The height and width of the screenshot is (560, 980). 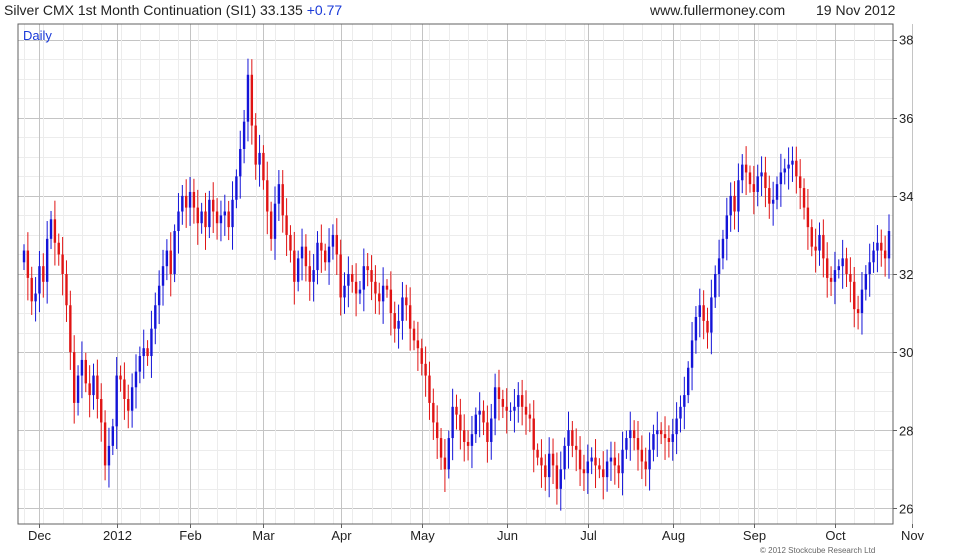 What do you see at coordinates (281, 10) in the screenshot?
I see `last-price: 33.135` at bounding box center [281, 10].